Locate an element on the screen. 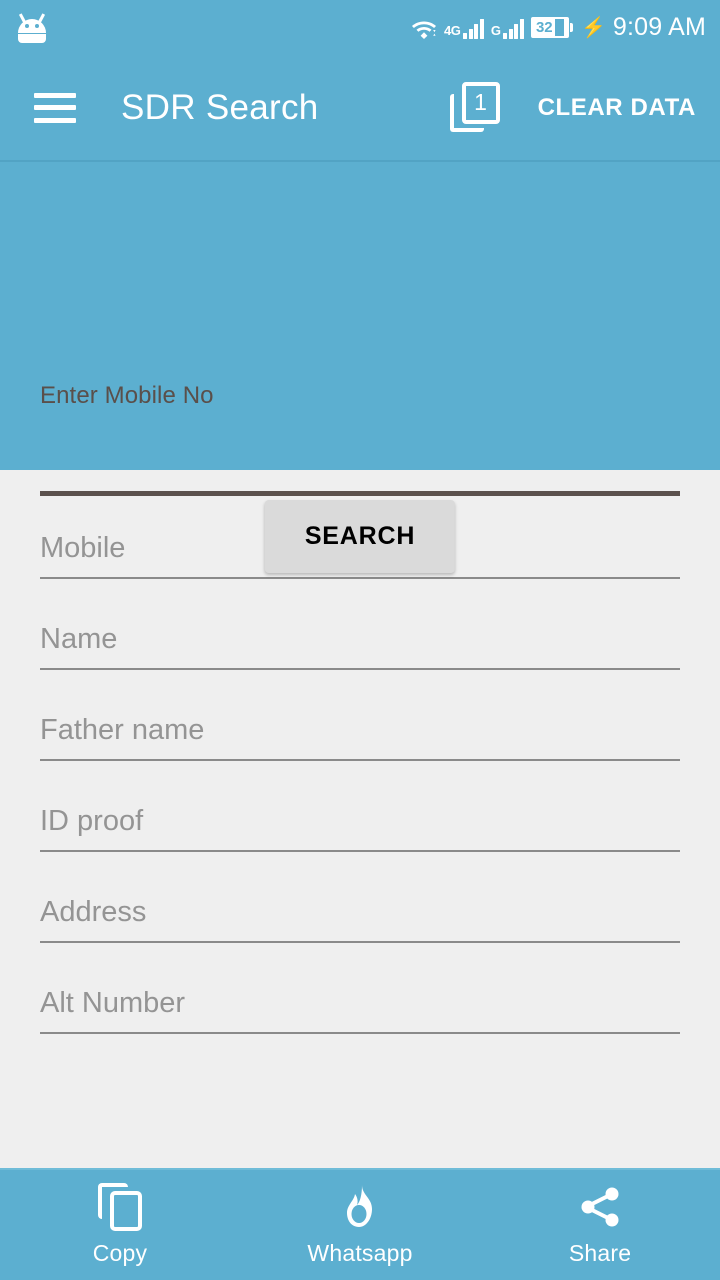 The image size is (720, 1280). status-bar-left is located at coordinates (32, 27).